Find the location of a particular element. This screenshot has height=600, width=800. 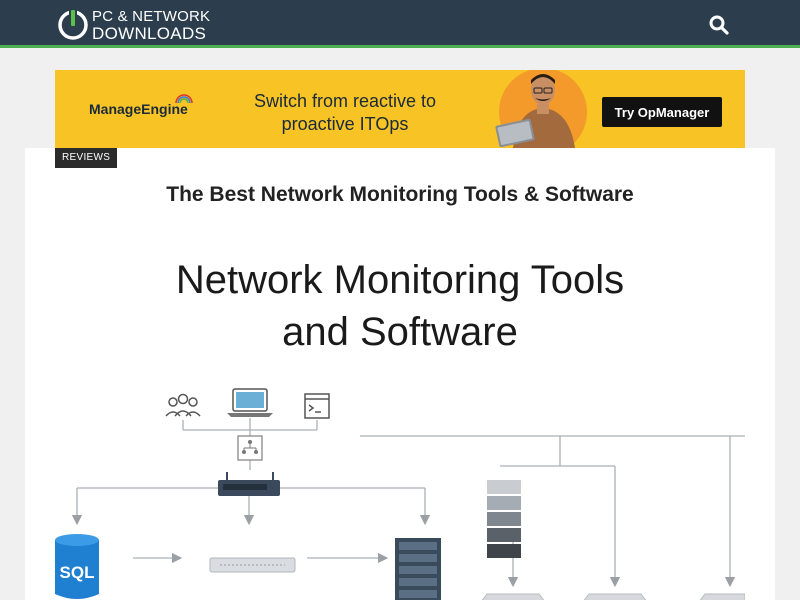

logo-line-1: PC & NETWORK is located at coordinates (151, 16).